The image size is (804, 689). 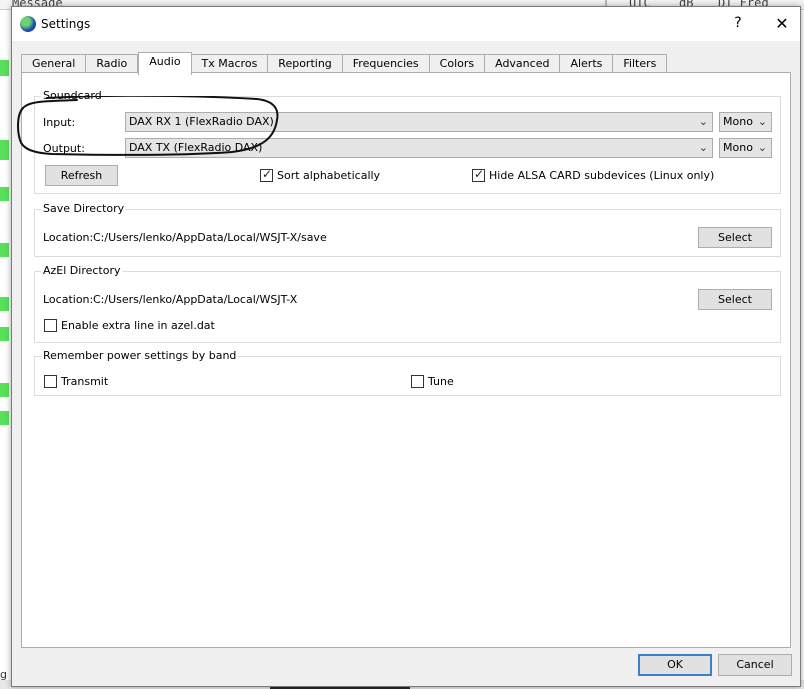 What do you see at coordinates (738, 23) in the screenshot?
I see `help-button: ?` at bounding box center [738, 23].